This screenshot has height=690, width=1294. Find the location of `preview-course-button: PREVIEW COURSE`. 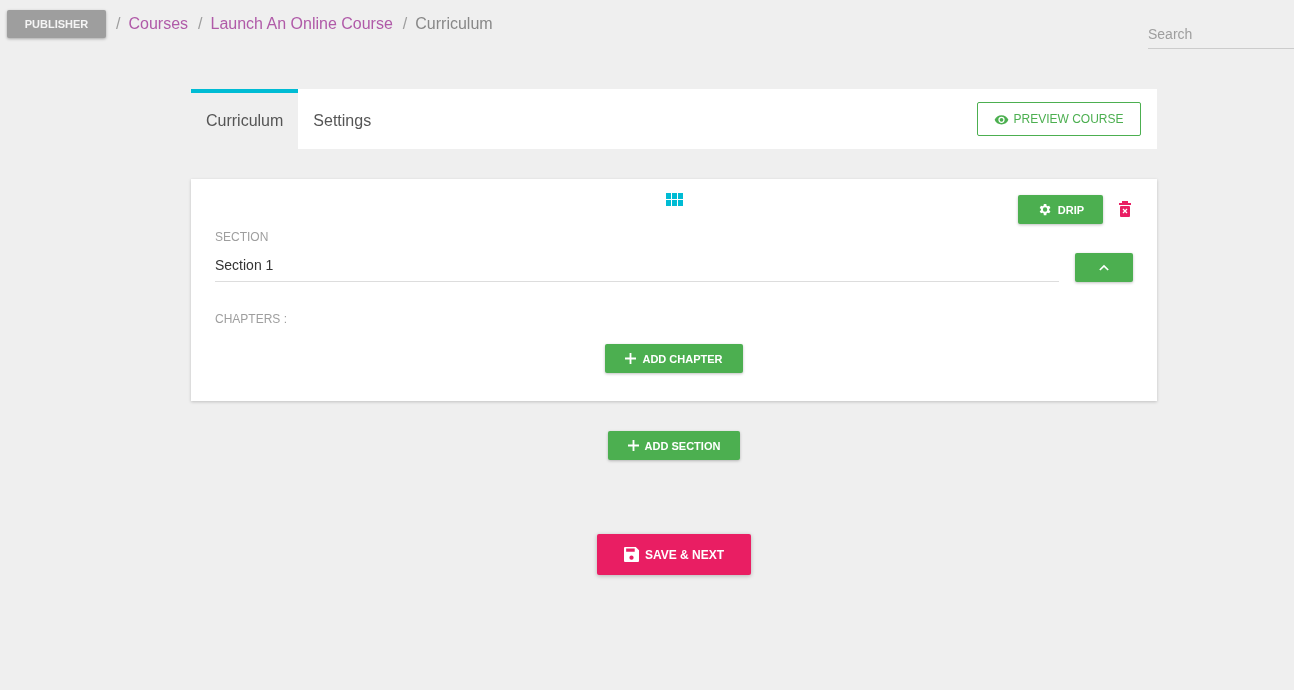

preview-course-button: PREVIEW COURSE is located at coordinates (1059, 119).